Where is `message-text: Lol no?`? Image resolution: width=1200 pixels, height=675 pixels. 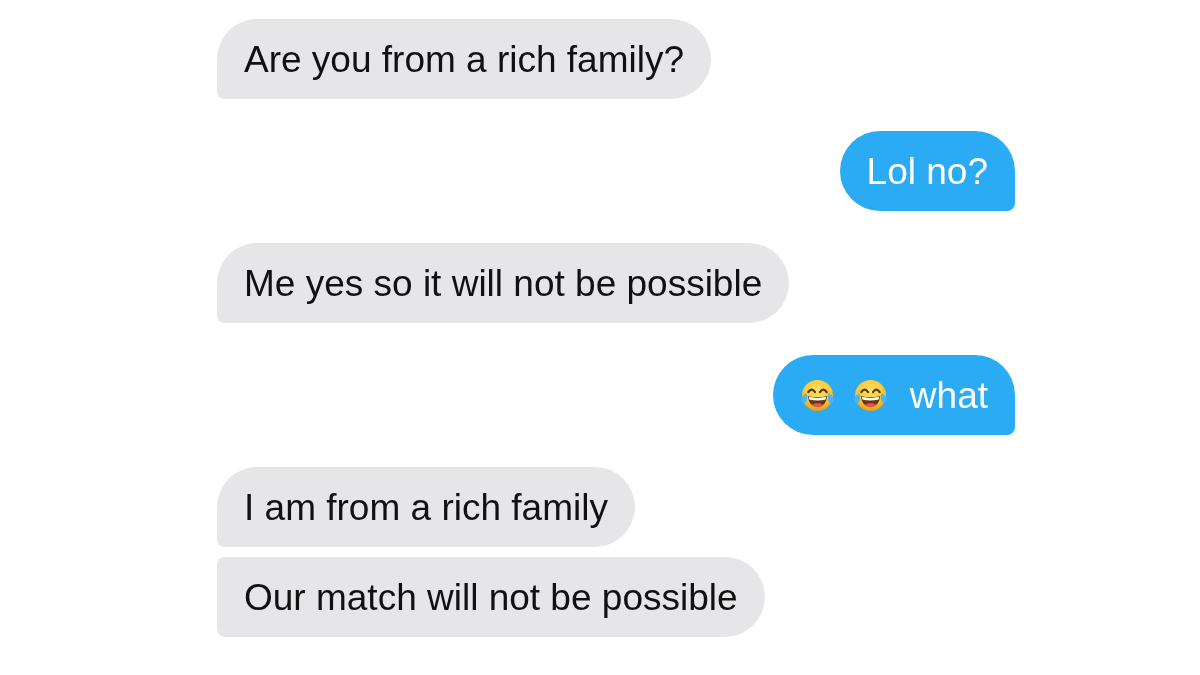 message-text: Lol no? is located at coordinates (927, 171).